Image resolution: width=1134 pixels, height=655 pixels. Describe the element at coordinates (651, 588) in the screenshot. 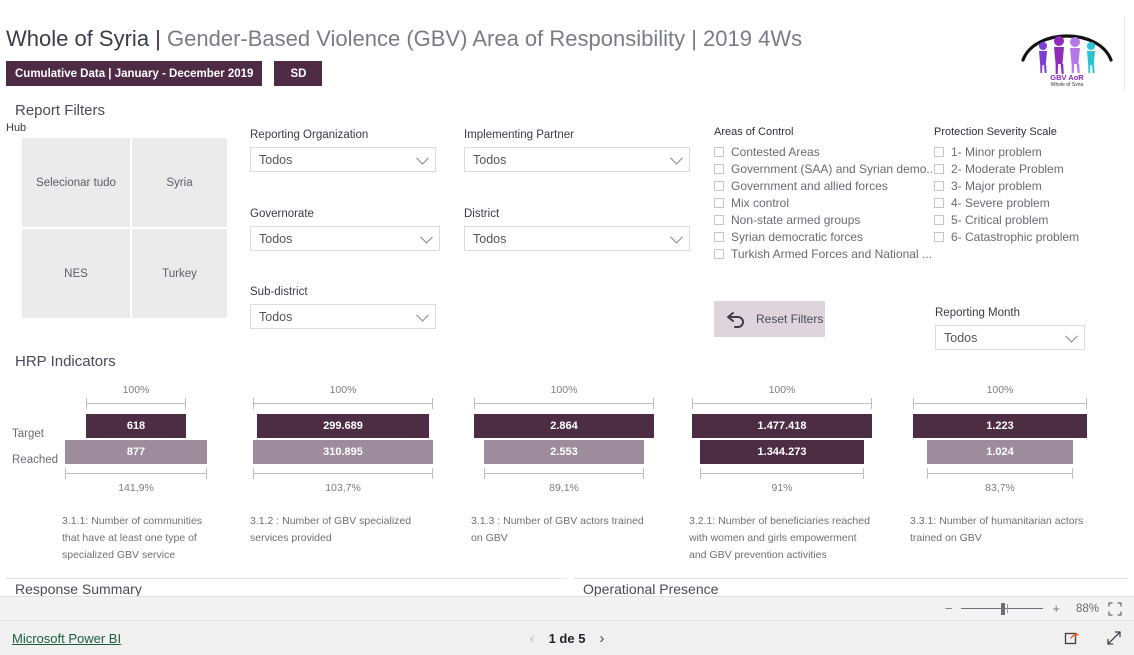

I see `operational-presence-title: Operational Presence` at that location.